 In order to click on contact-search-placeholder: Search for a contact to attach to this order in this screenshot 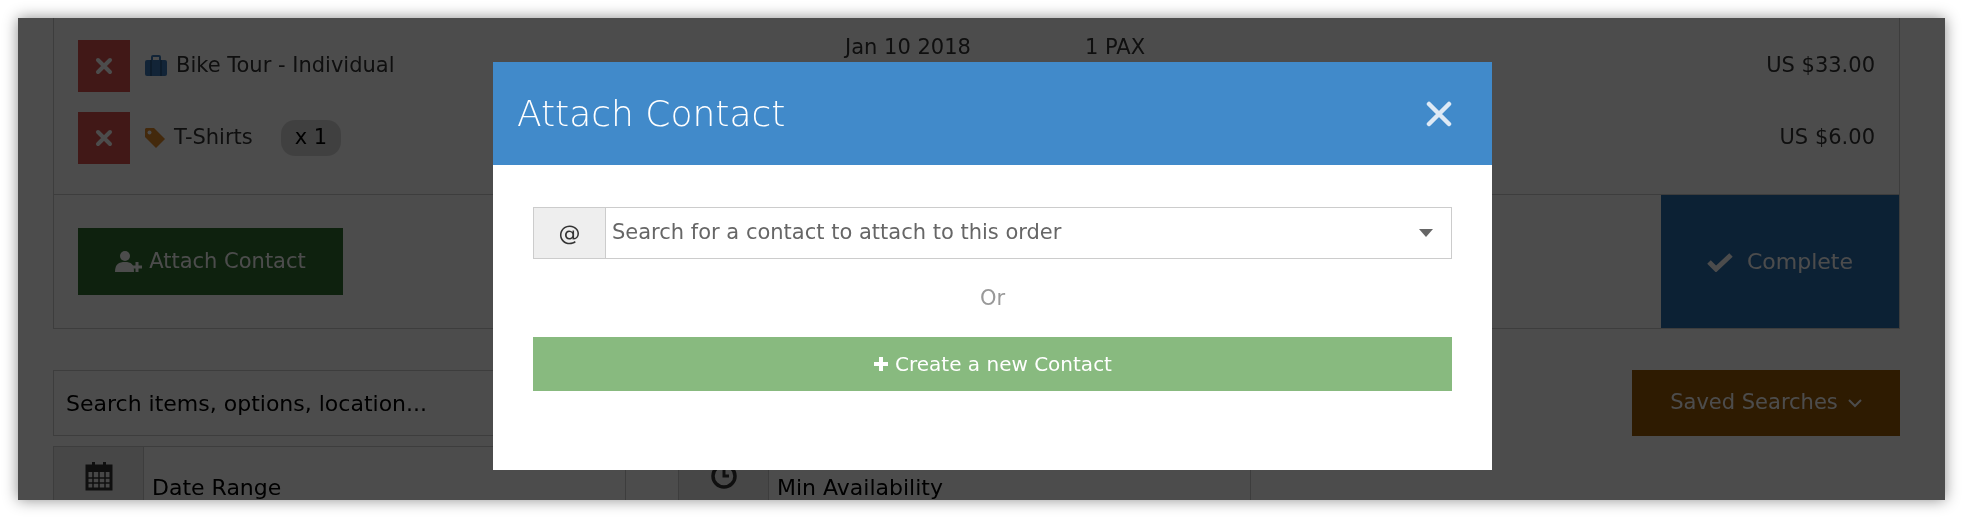, I will do `click(837, 233)`.